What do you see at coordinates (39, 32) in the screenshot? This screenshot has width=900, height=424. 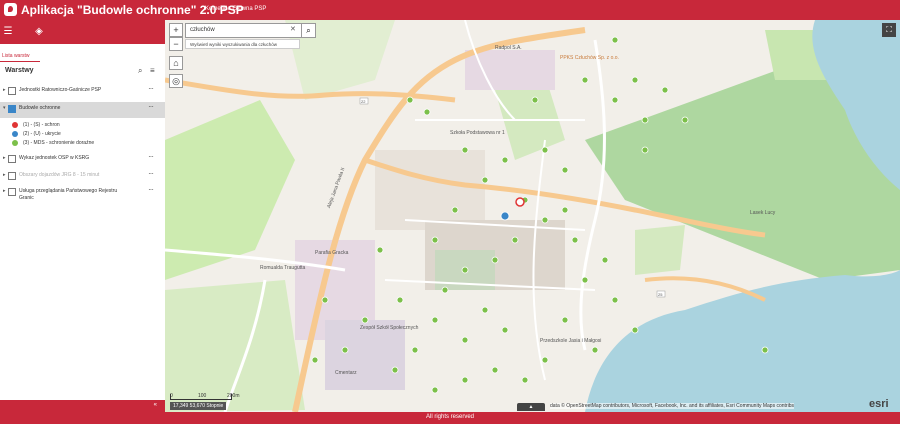 I see `layers-stack-icon: ◈` at bounding box center [39, 32].